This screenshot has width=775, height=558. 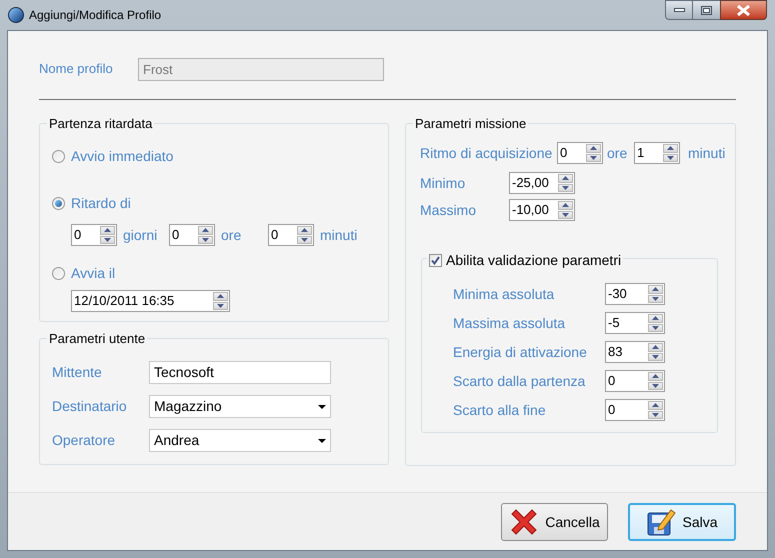 What do you see at coordinates (470, 123) in the screenshot?
I see `group-title: Parametri missione` at bounding box center [470, 123].